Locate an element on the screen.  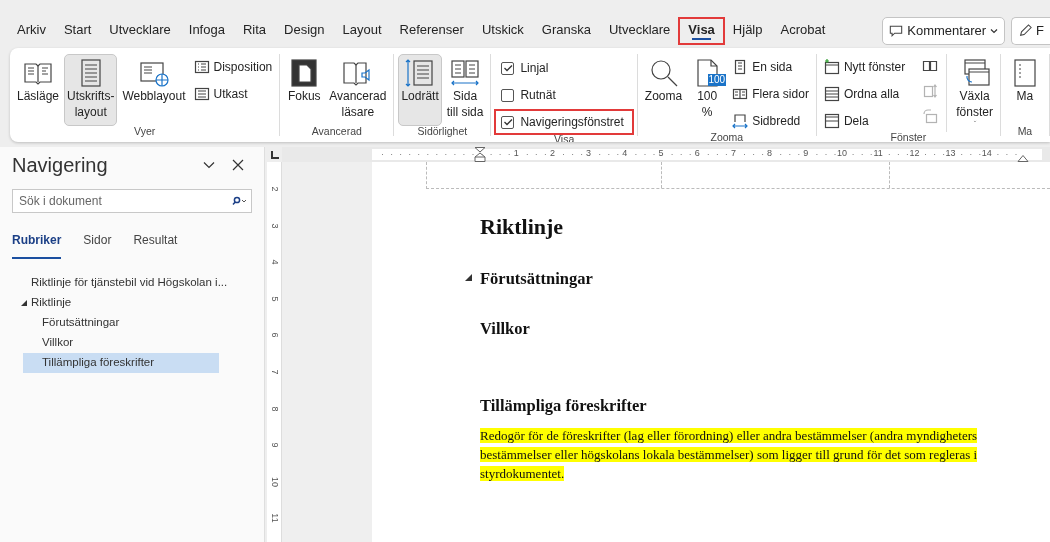
group-label: Ma is located at coordinates (1025, 132).